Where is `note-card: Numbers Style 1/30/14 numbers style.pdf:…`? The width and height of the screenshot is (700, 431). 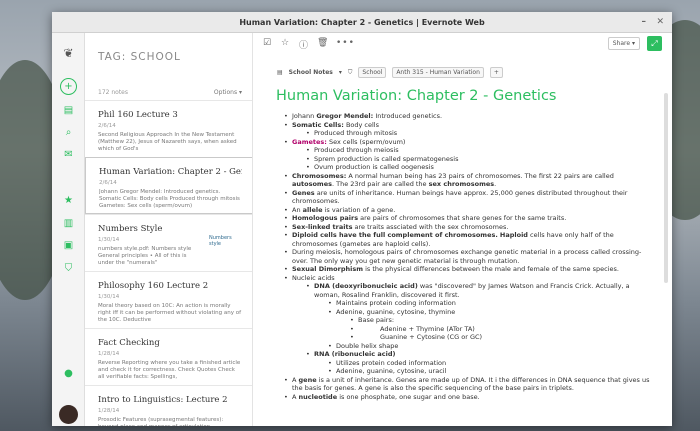 note-card: Numbers Style 1/30/14 numbers style.pdf:… is located at coordinates (168, 242).